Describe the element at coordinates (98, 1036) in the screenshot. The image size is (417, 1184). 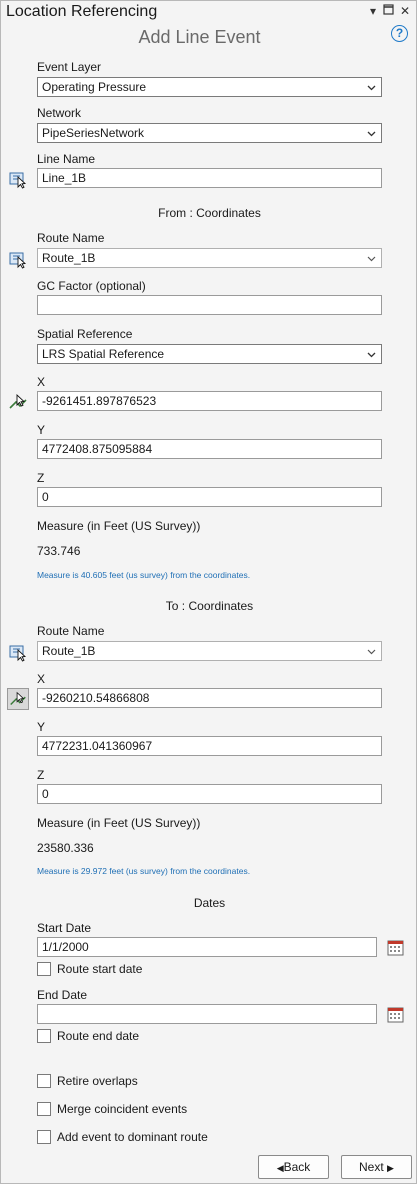
I see `route-end-date-label: Route end date` at that location.